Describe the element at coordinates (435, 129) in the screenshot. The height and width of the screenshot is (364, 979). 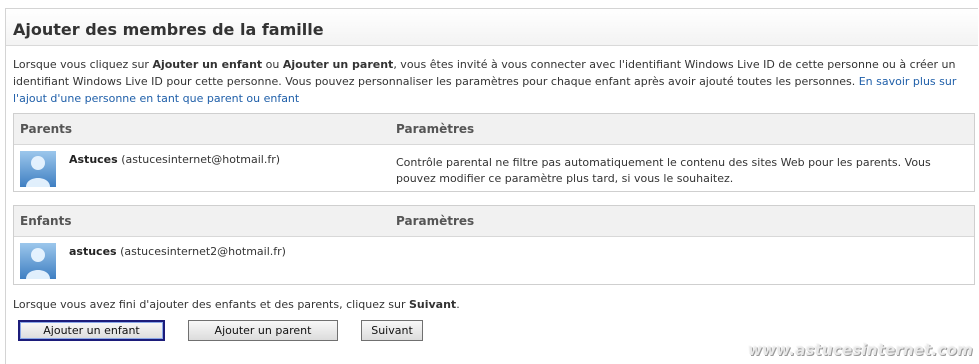
I see `parents-settings-column-header: Paramètres` at that location.